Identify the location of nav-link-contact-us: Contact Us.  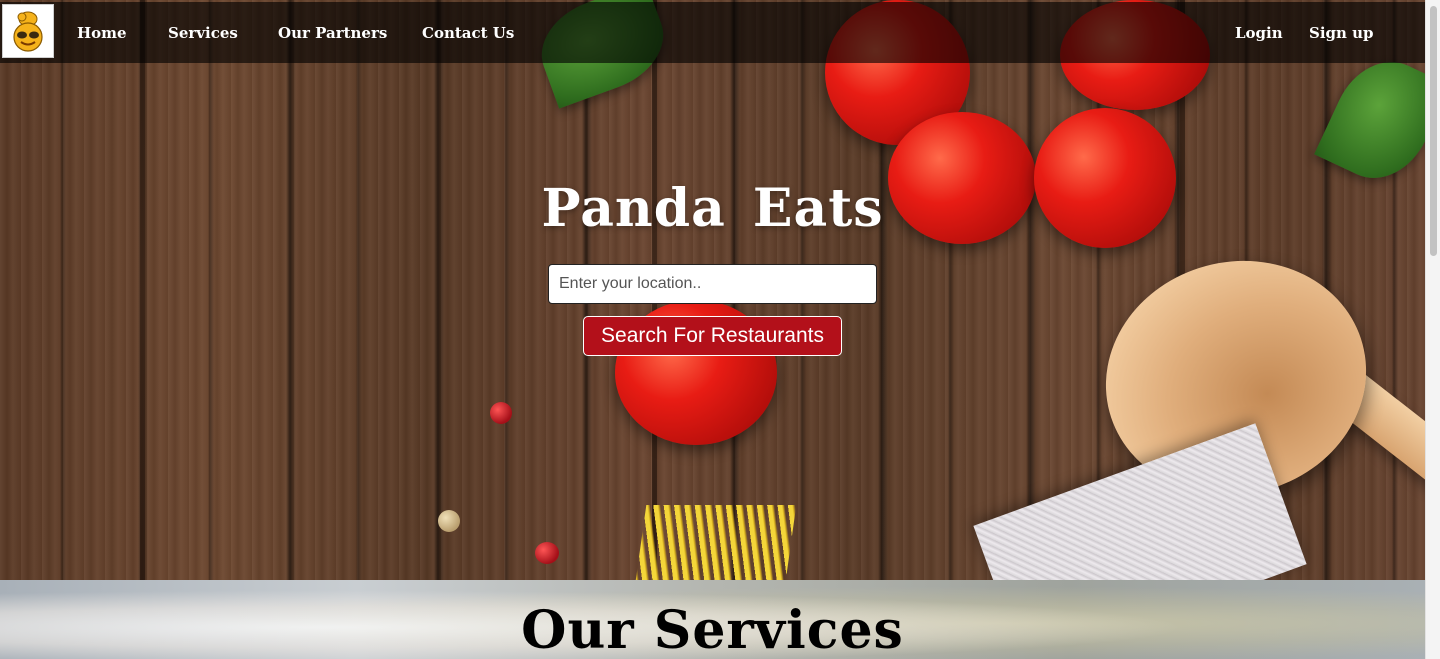
(468, 32).